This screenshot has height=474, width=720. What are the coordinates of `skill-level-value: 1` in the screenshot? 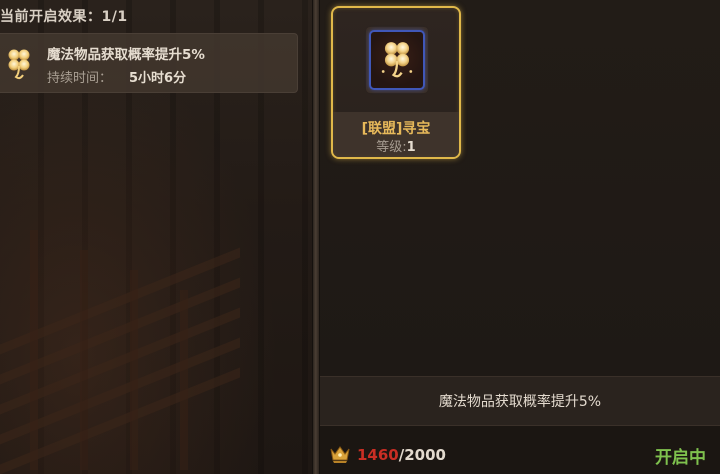 It's located at (411, 147).